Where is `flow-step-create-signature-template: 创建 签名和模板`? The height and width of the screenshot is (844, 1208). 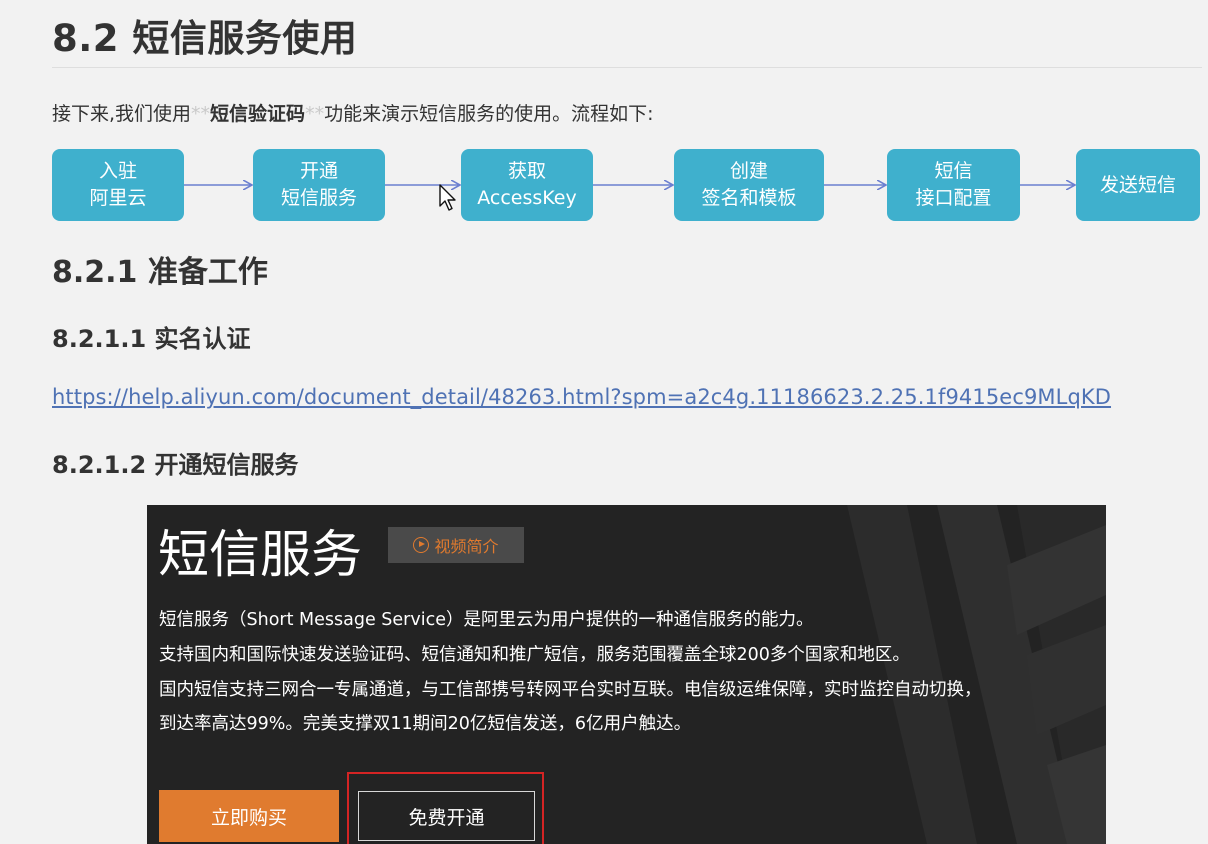 flow-step-create-signature-template: 创建 签名和模板 is located at coordinates (749, 185).